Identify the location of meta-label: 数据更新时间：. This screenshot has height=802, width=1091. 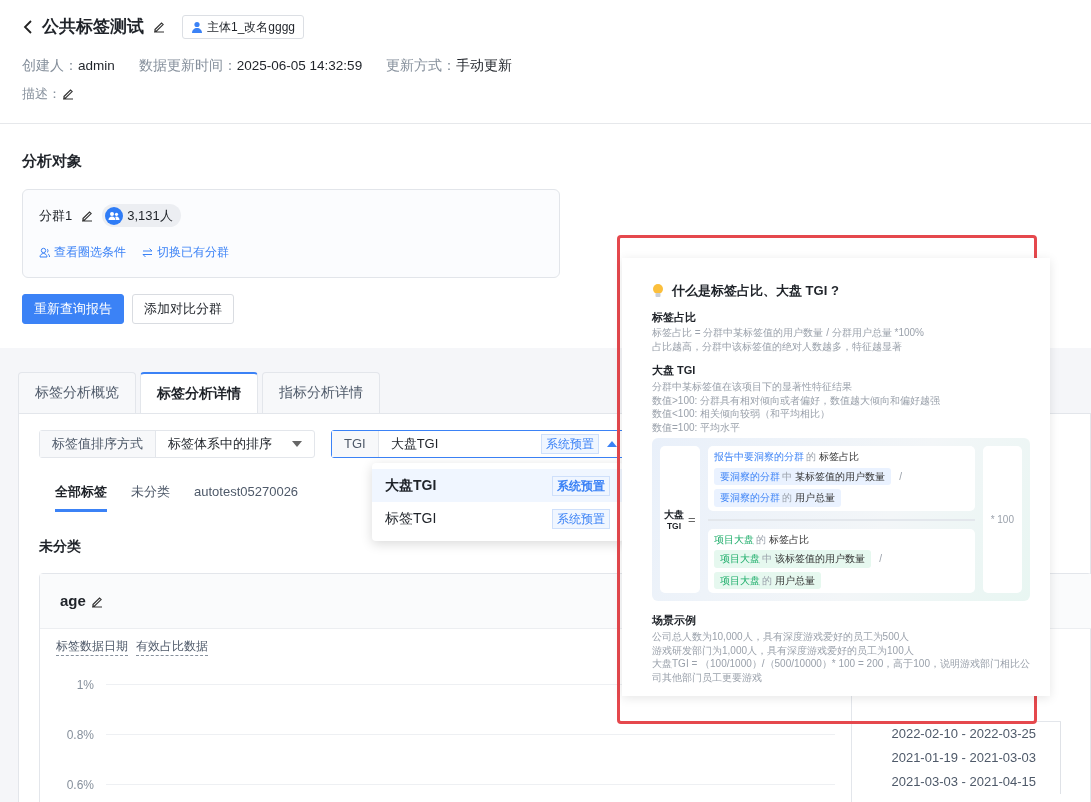
(187, 65).